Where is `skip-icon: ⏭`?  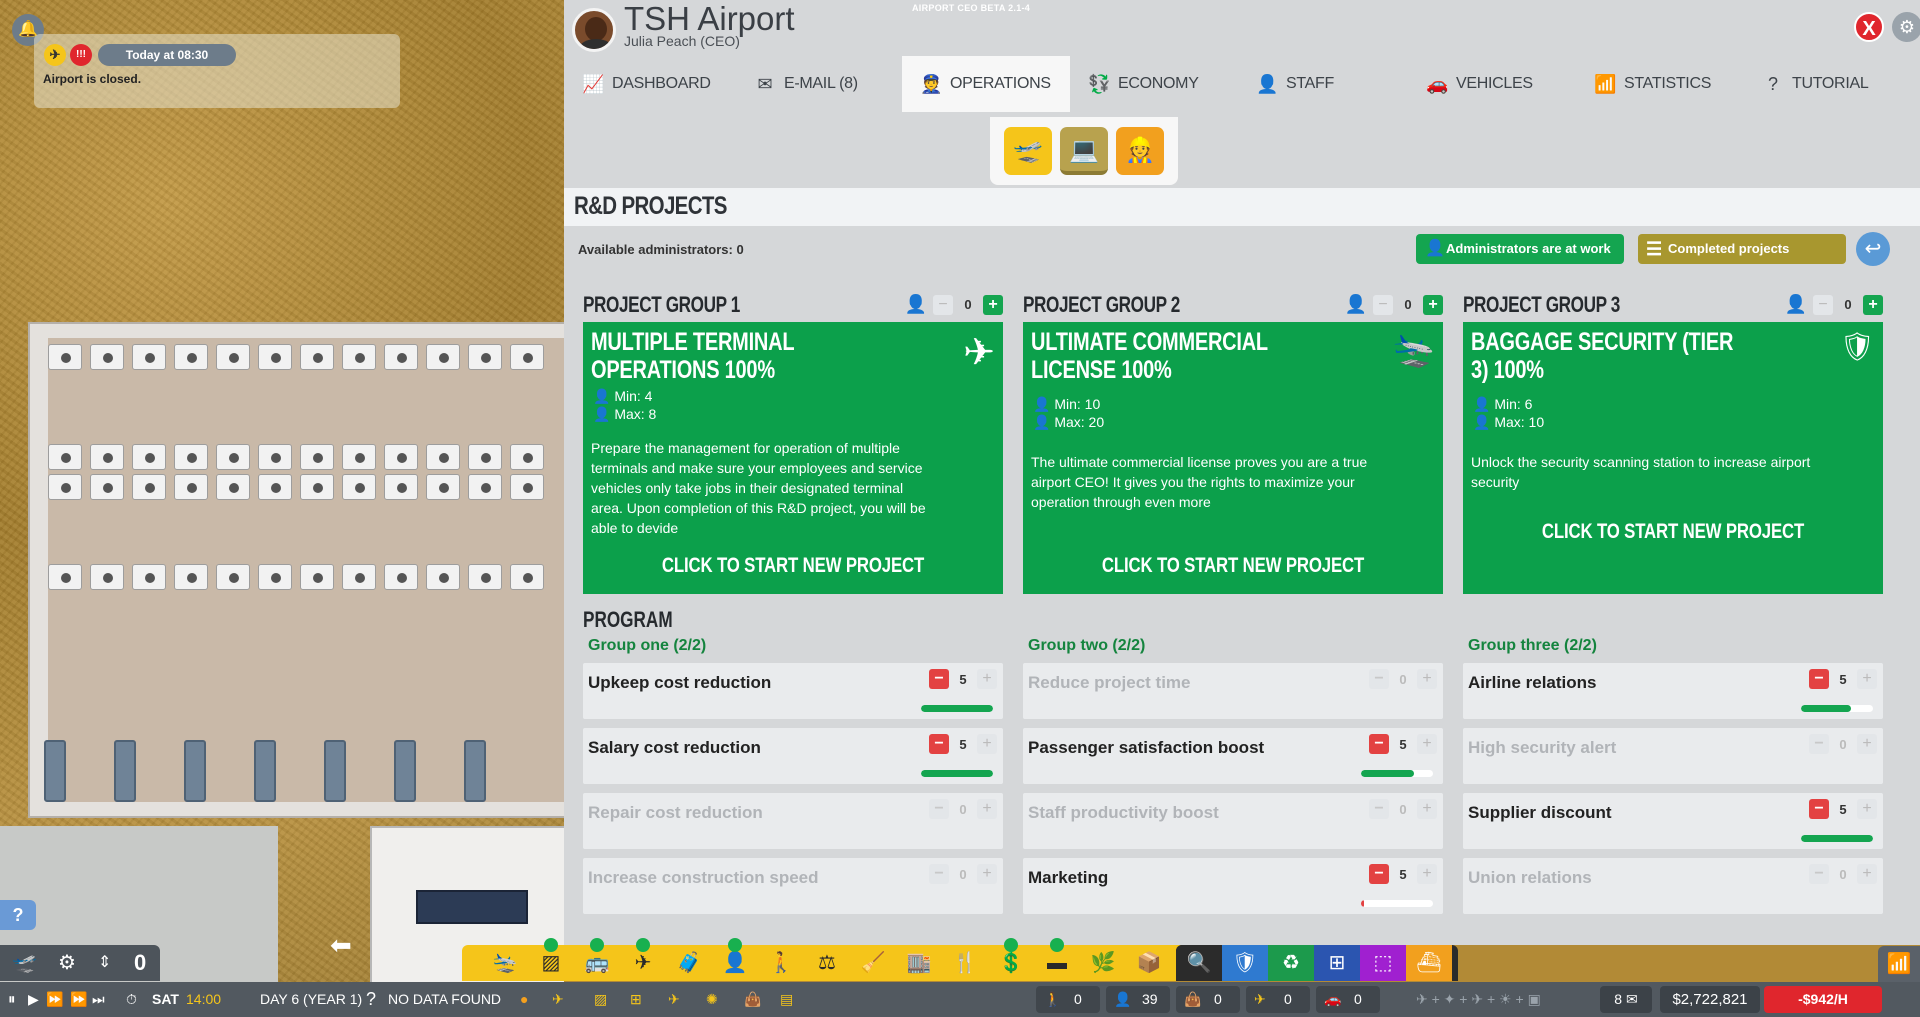 skip-icon: ⏭ is located at coordinates (98, 999).